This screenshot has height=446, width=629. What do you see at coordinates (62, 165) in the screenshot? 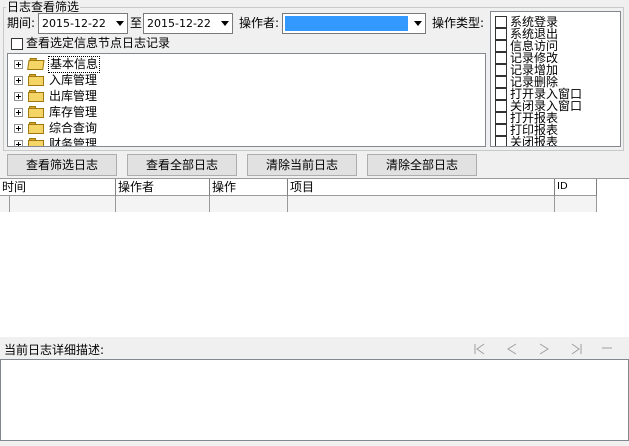
I see `view-filtered-log-button: 查看筛选日志` at bounding box center [62, 165].